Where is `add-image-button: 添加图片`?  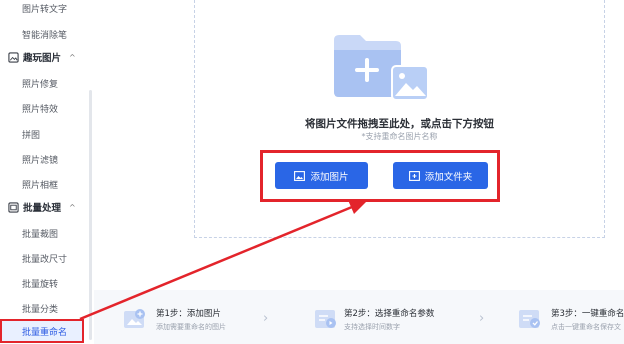
add-image-button: 添加图片 is located at coordinates (321, 175).